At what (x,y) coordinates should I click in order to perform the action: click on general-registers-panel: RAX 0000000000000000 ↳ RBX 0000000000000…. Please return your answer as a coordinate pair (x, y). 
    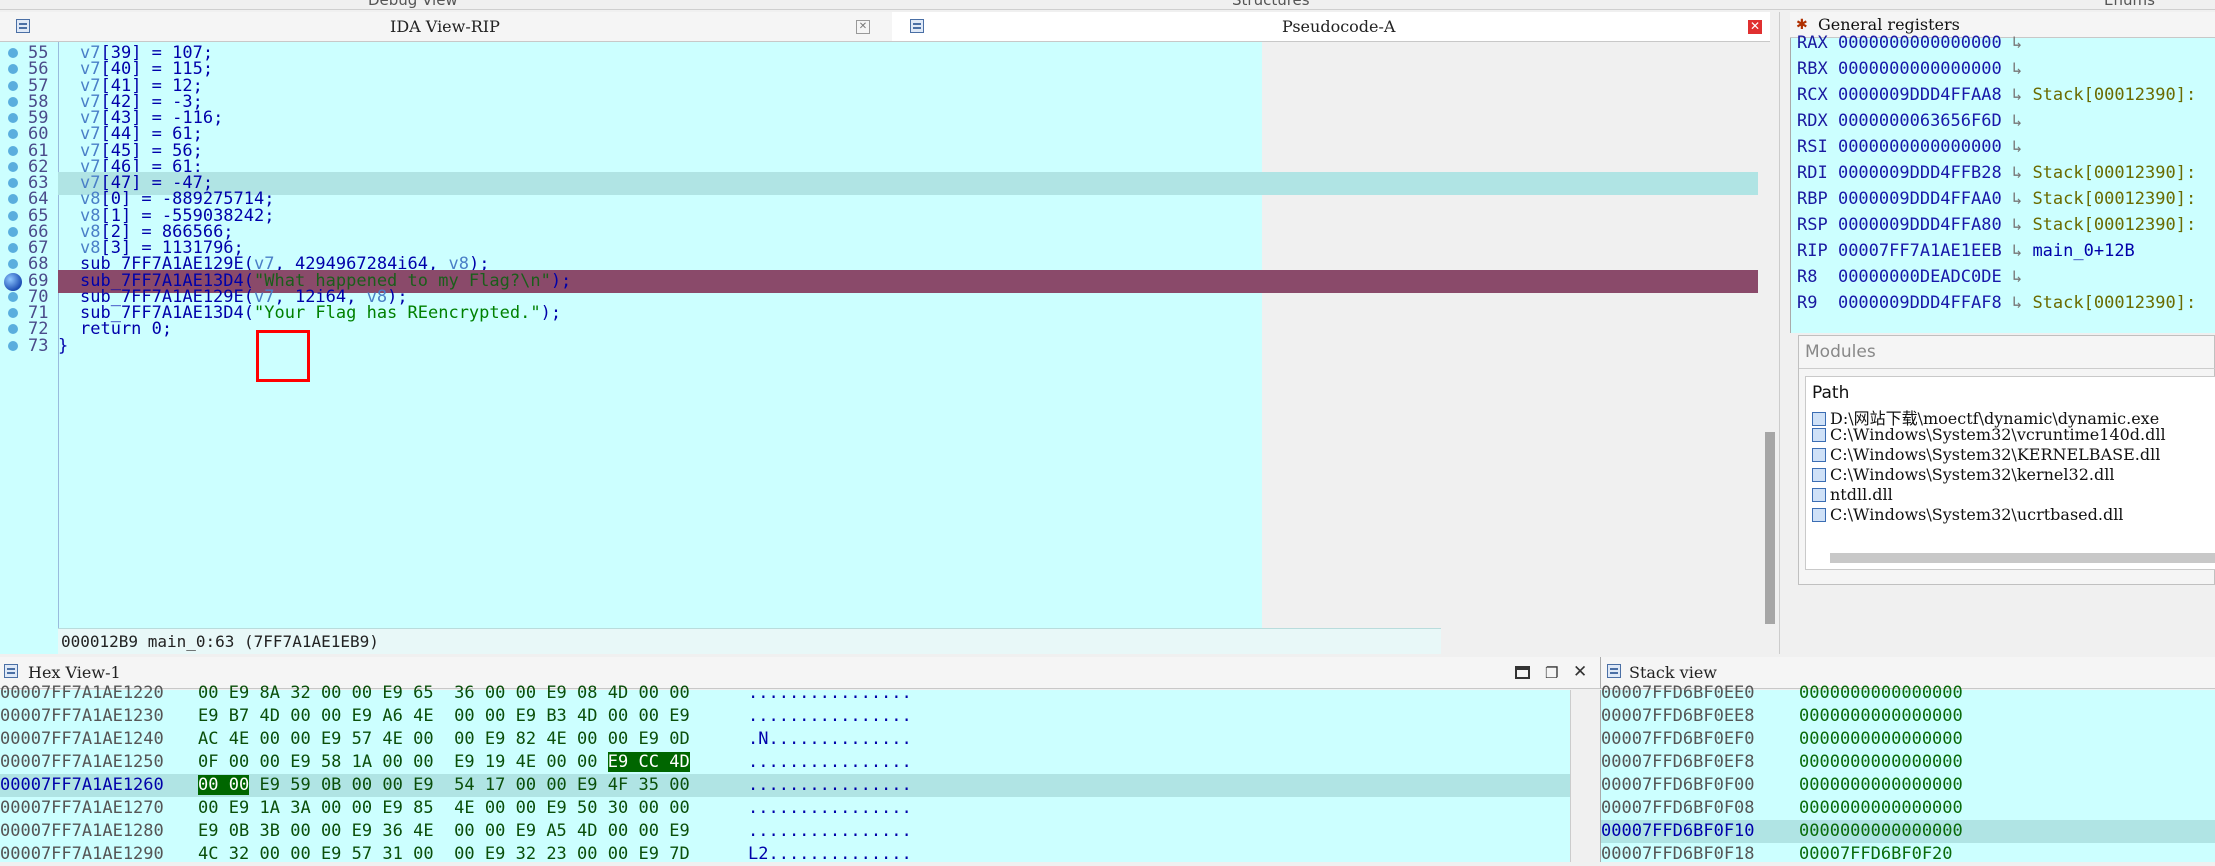
    Looking at the image, I should click on (2002, 183).